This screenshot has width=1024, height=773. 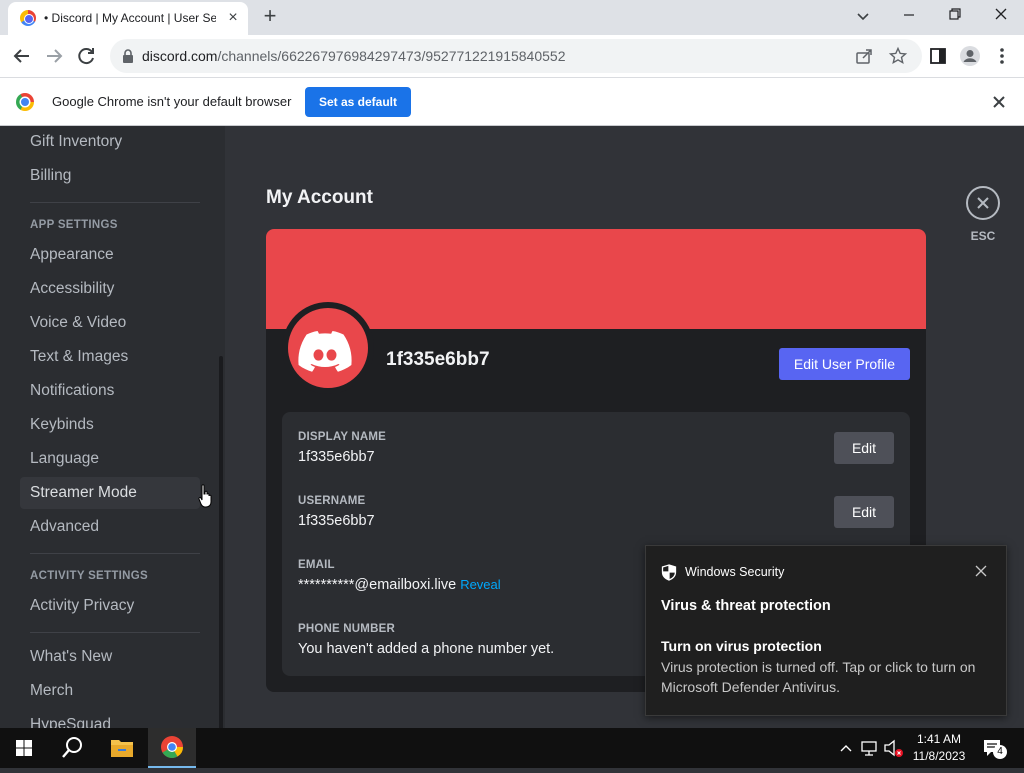 What do you see at coordinates (110, 323) in the screenshot?
I see `sidebar-item-voice-video: Voice & Video` at bounding box center [110, 323].